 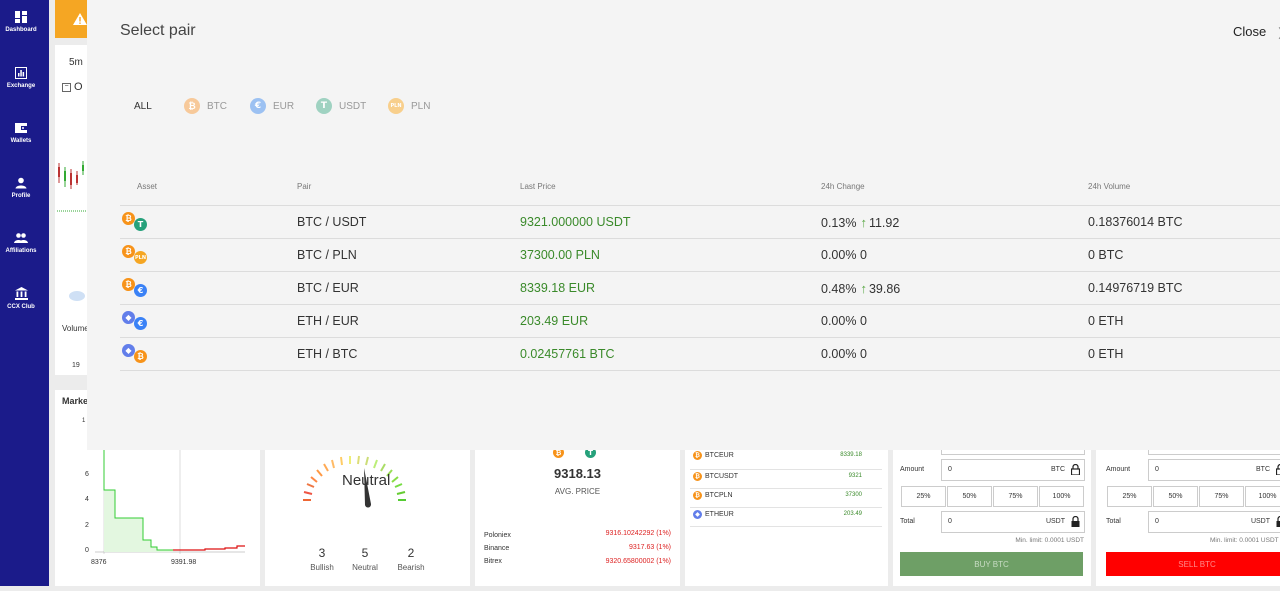 I want to click on bearish-count: 2 Bearish, so click(x=411, y=559).